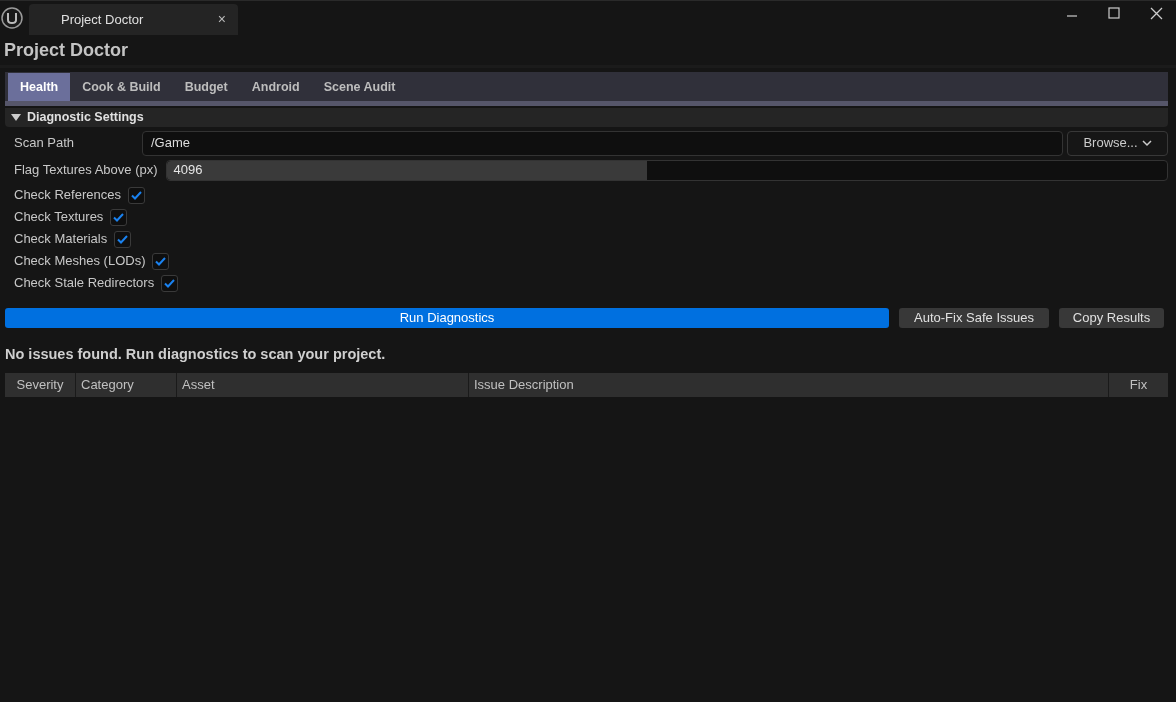  What do you see at coordinates (322, 385) in the screenshot?
I see `column-header: Asset` at bounding box center [322, 385].